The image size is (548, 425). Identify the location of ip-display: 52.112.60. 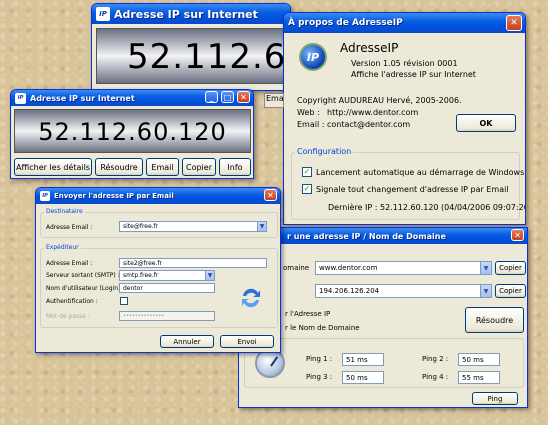
(193, 56).